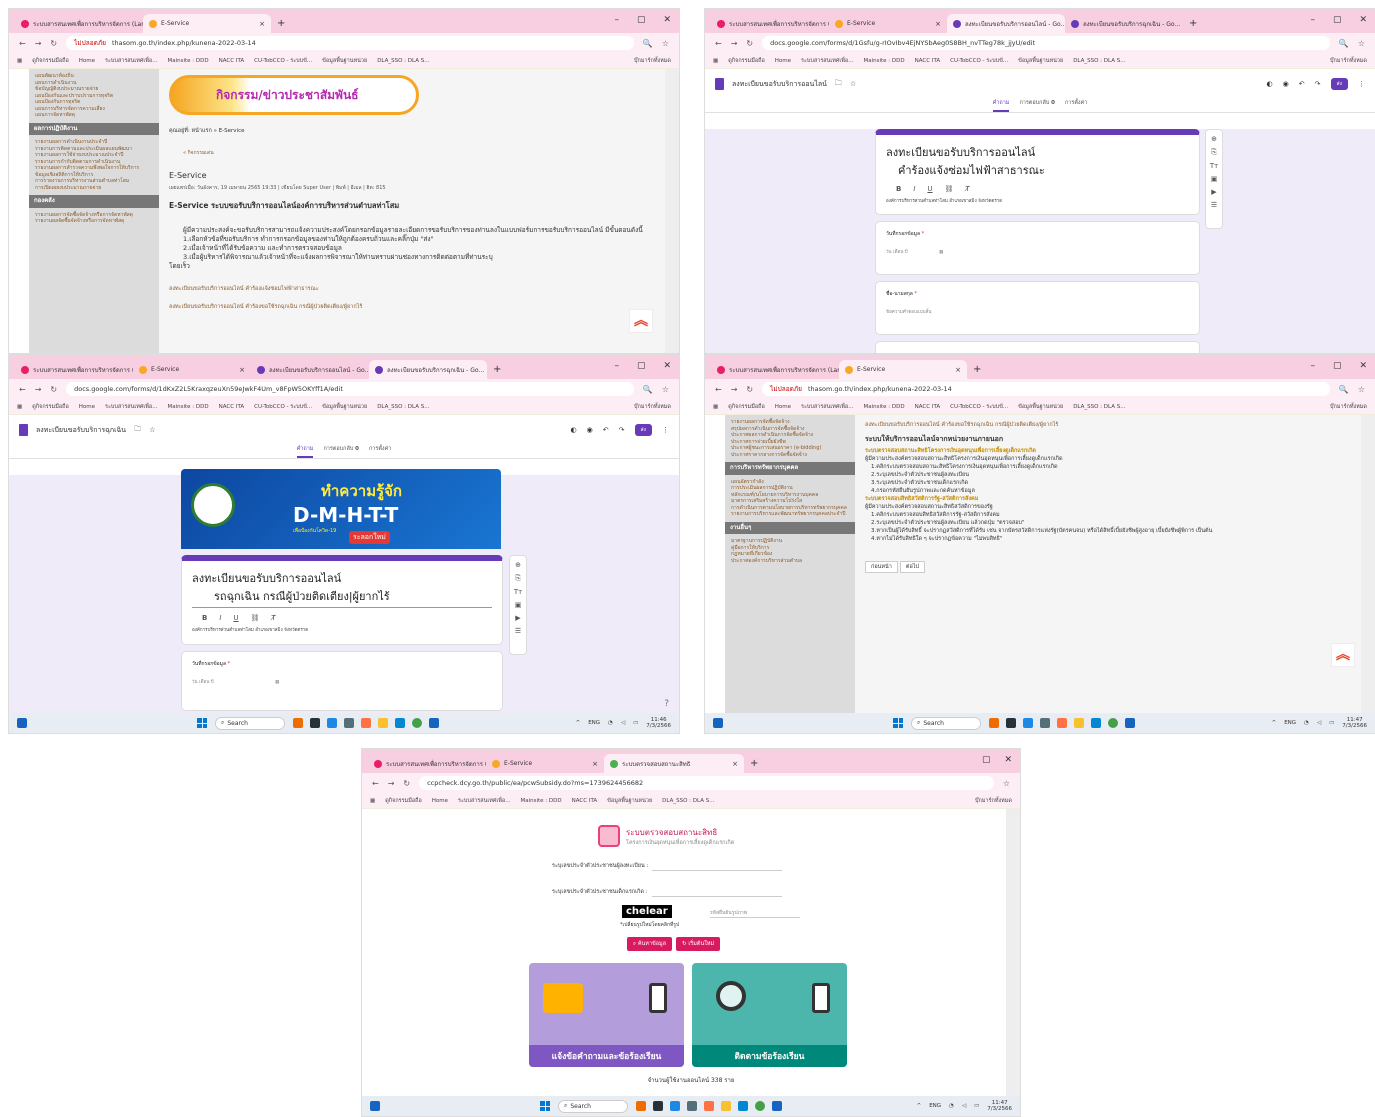  I want to click on underline-icon: U, so click(235, 618).